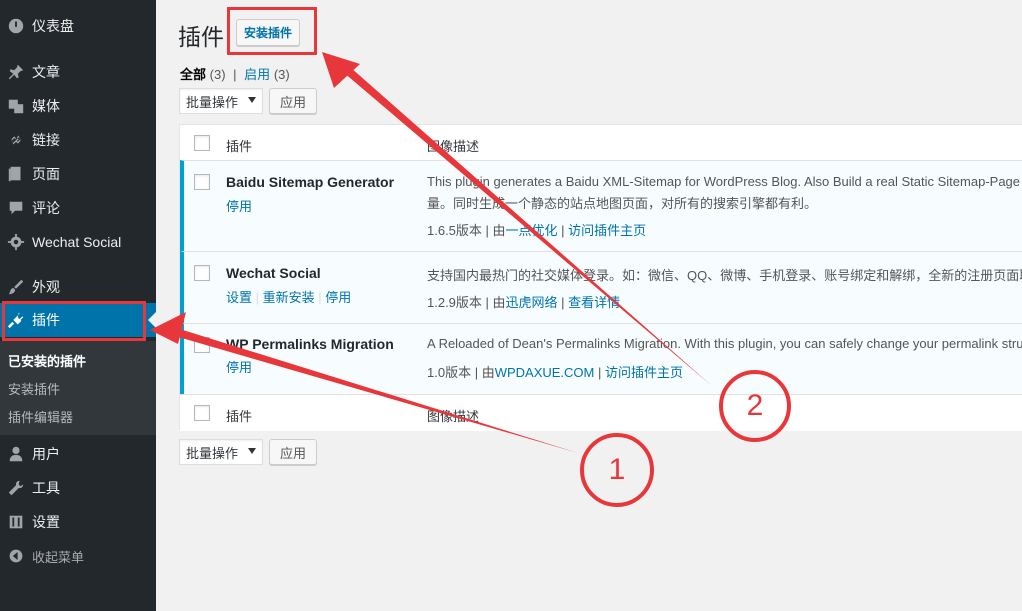 This screenshot has width=1022, height=611. I want to click on annotation-circle-1: 1, so click(617, 470).